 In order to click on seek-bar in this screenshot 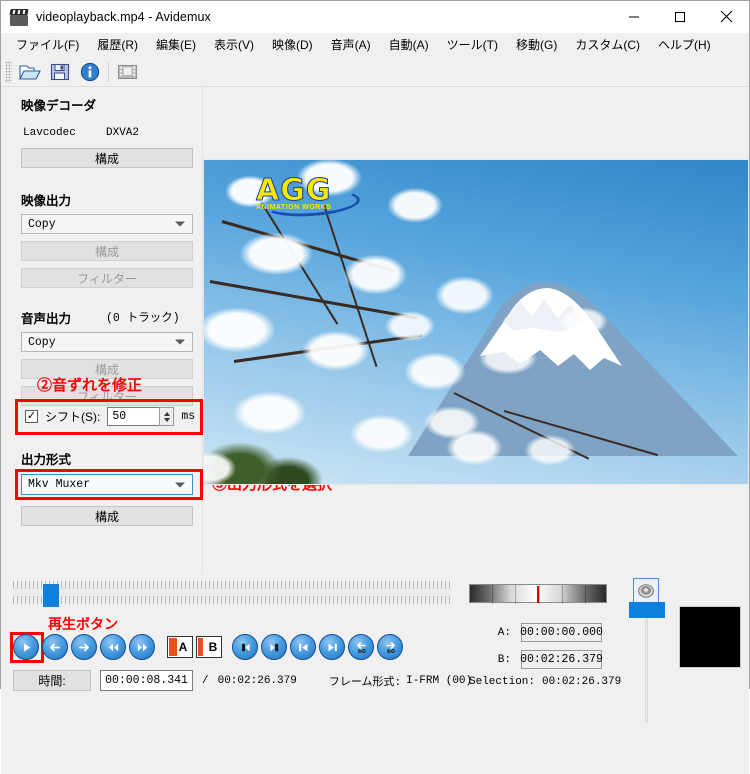, I will do `click(232, 594)`.